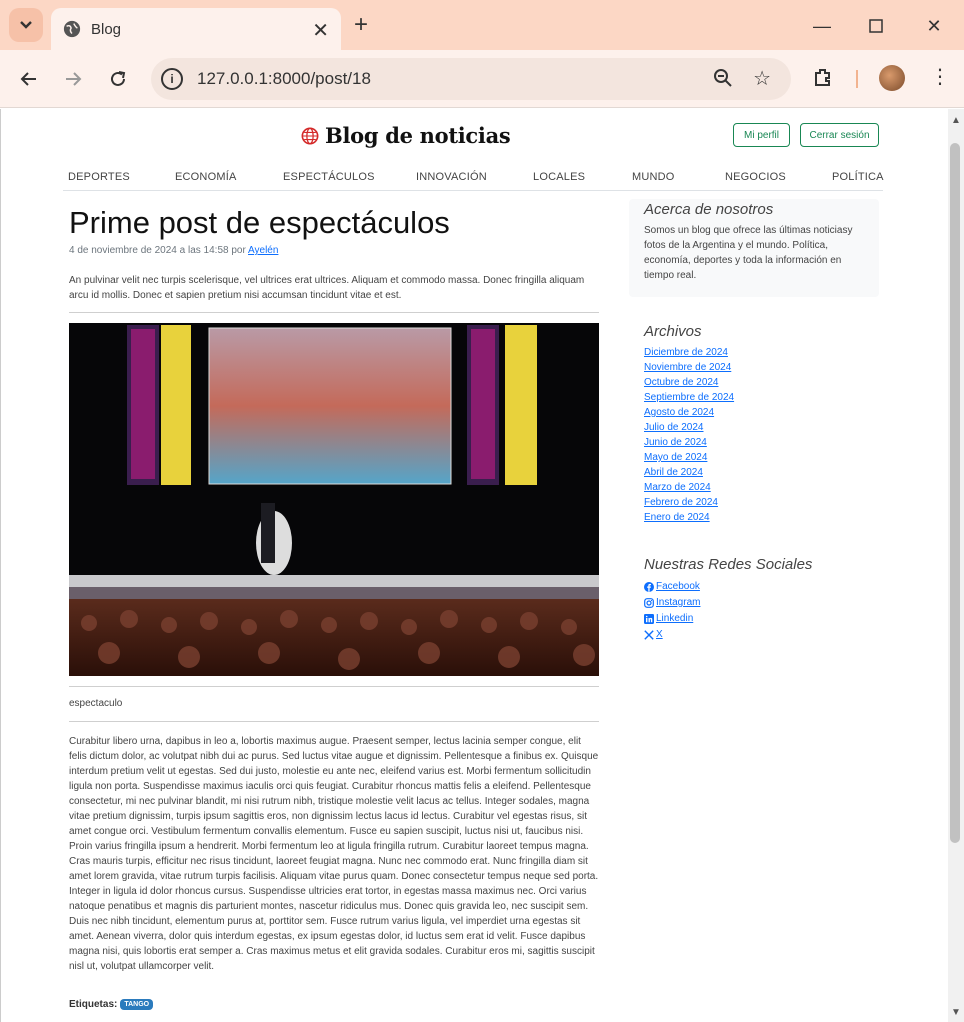  Describe the element at coordinates (709, 209) in the screenshot. I see `about-heading: Acerca de nosotros` at that location.